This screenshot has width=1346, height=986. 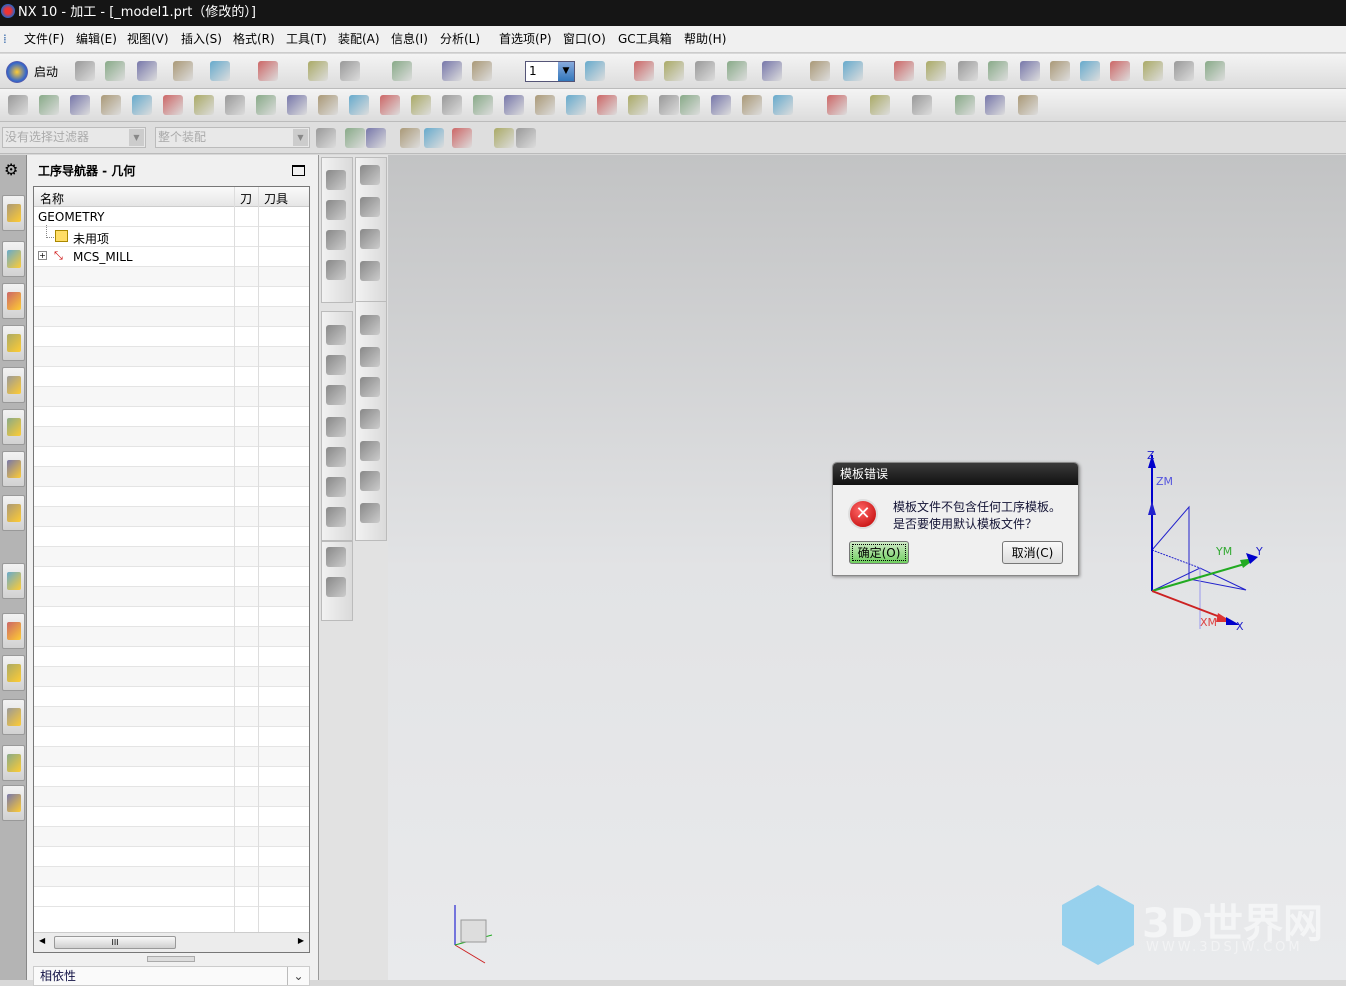 I want to click on scroll-right-icon: ▶, so click(x=301, y=940).